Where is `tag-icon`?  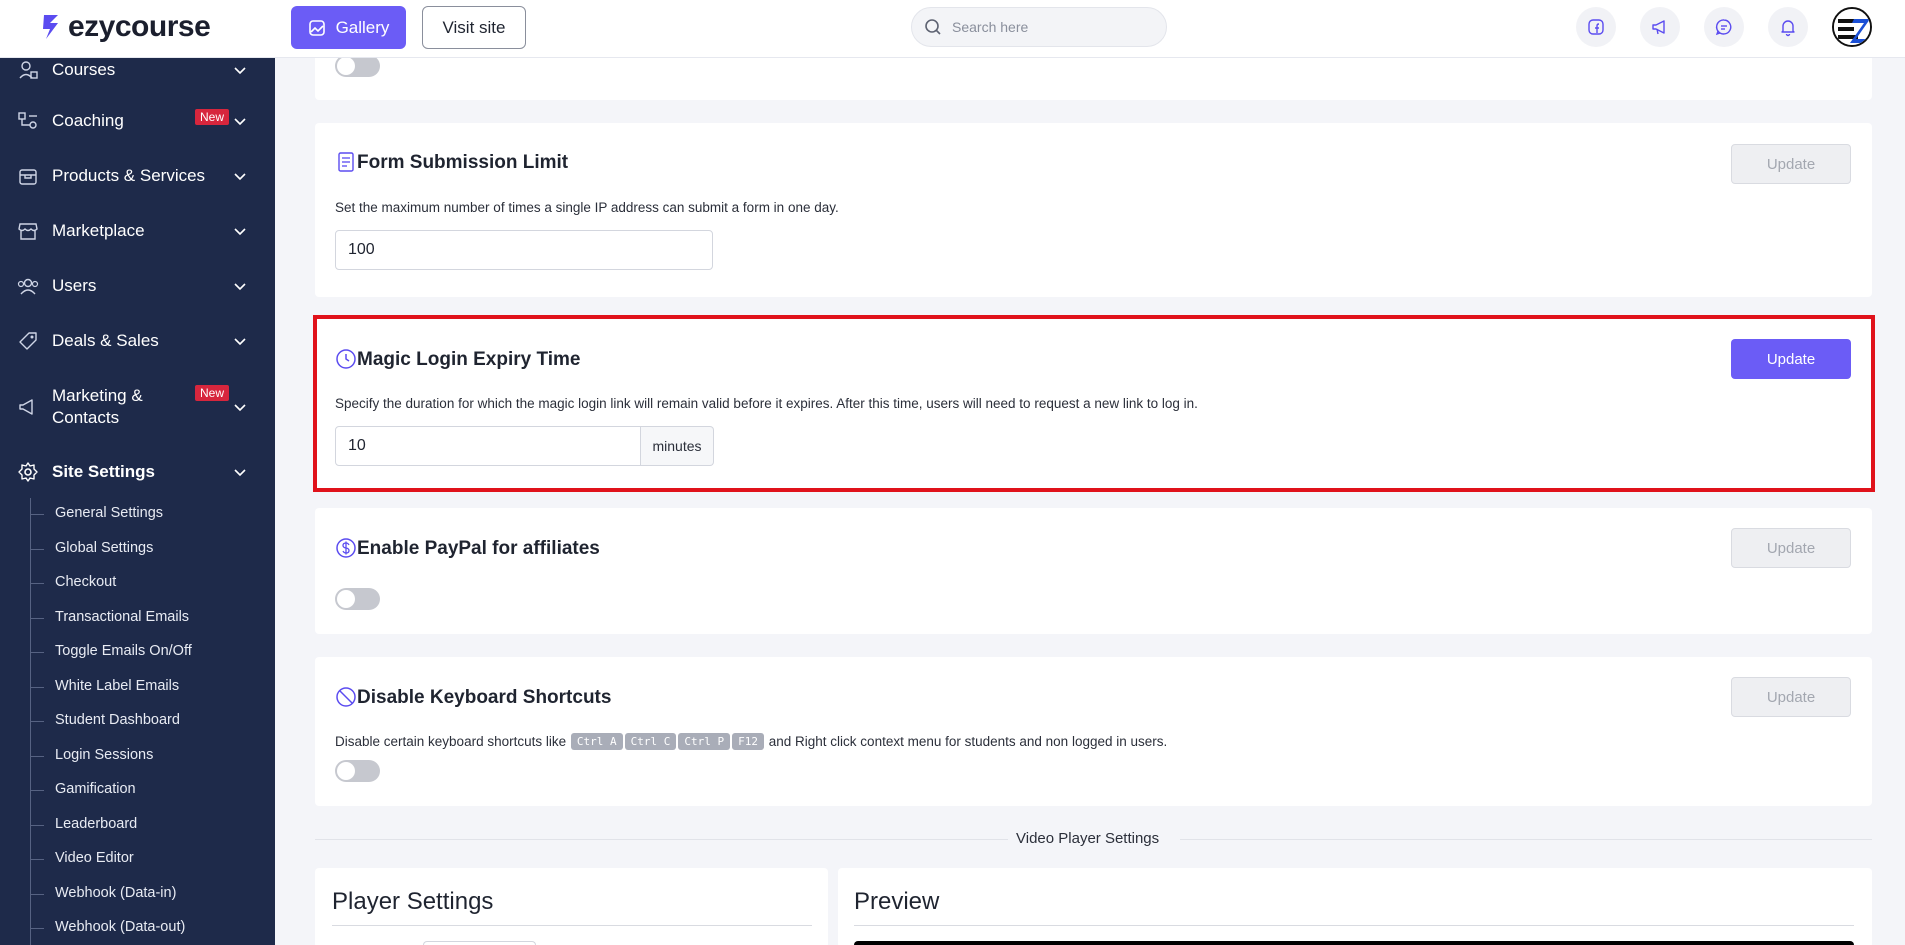 tag-icon is located at coordinates (28, 341).